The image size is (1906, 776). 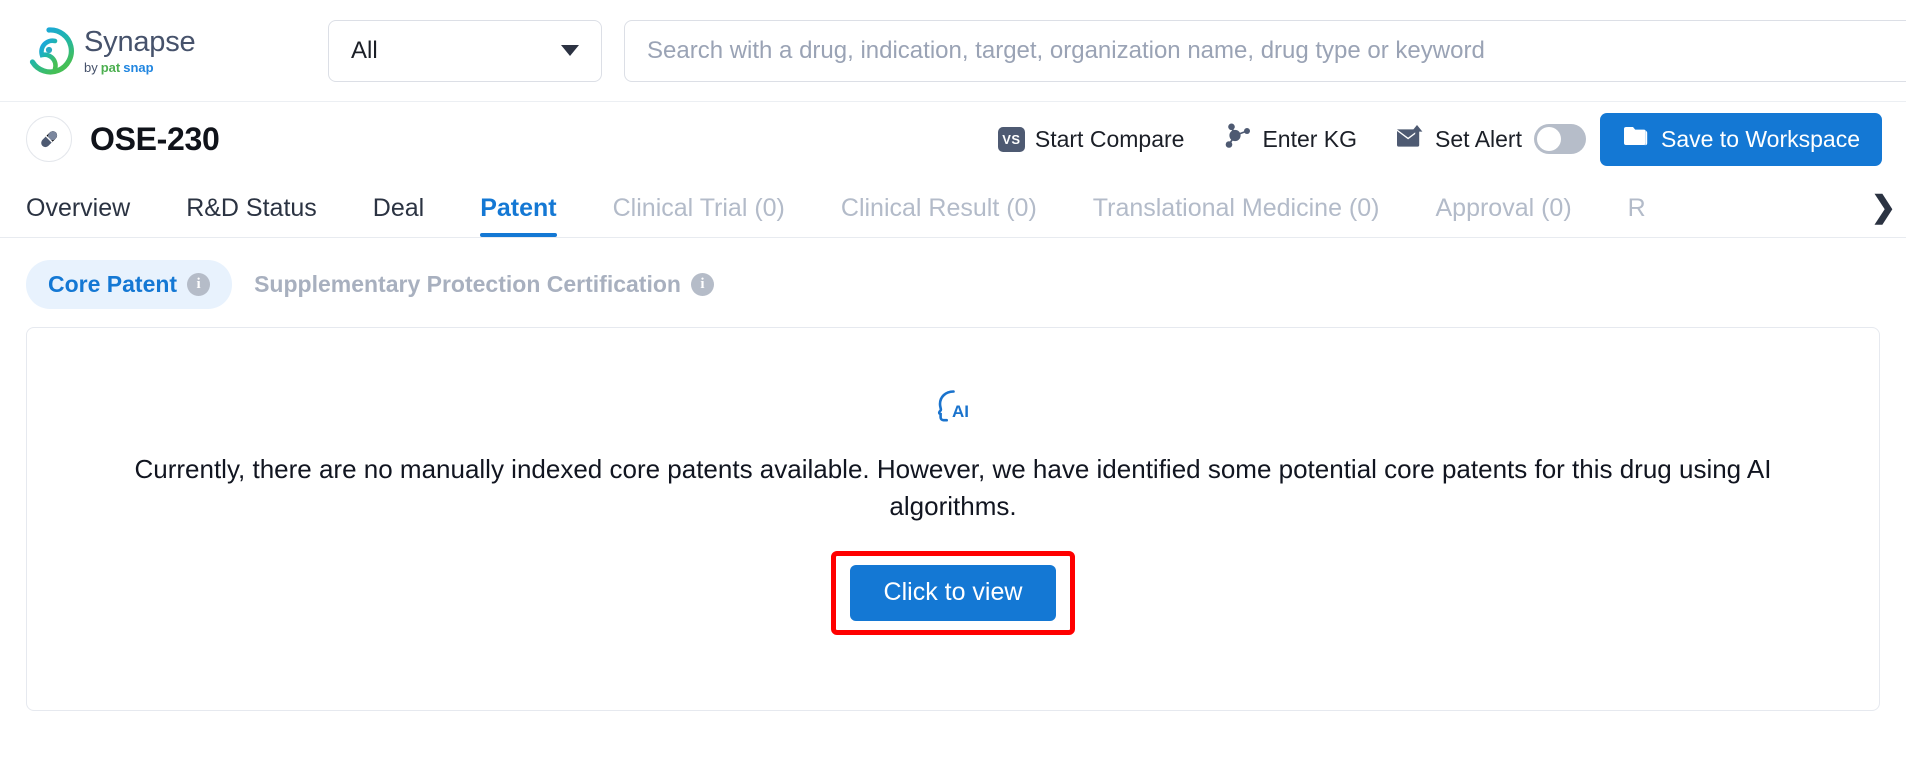 What do you see at coordinates (1503, 215) in the screenshot?
I see `tab-approval: Approval (0)` at bounding box center [1503, 215].